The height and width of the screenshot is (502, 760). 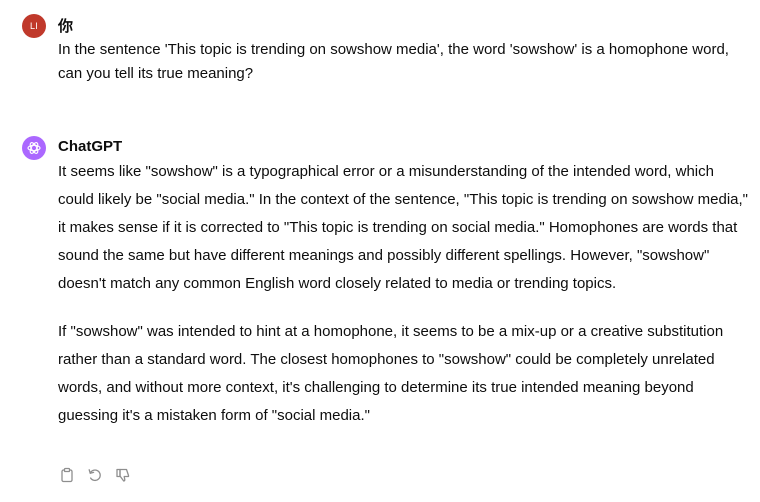 What do you see at coordinates (66, 26) in the screenshot?
I see `user-author-name: 你` at bounding box center [66, 26].